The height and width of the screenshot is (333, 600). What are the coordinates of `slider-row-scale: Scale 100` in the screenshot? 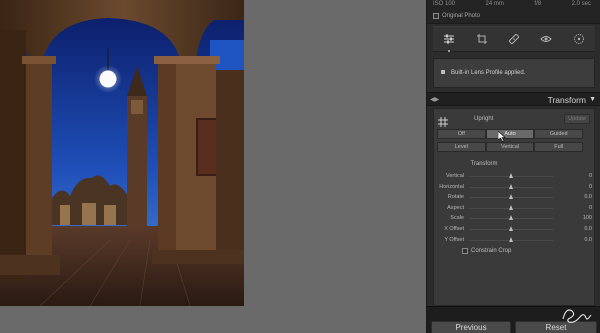 It's located at (514, 218).